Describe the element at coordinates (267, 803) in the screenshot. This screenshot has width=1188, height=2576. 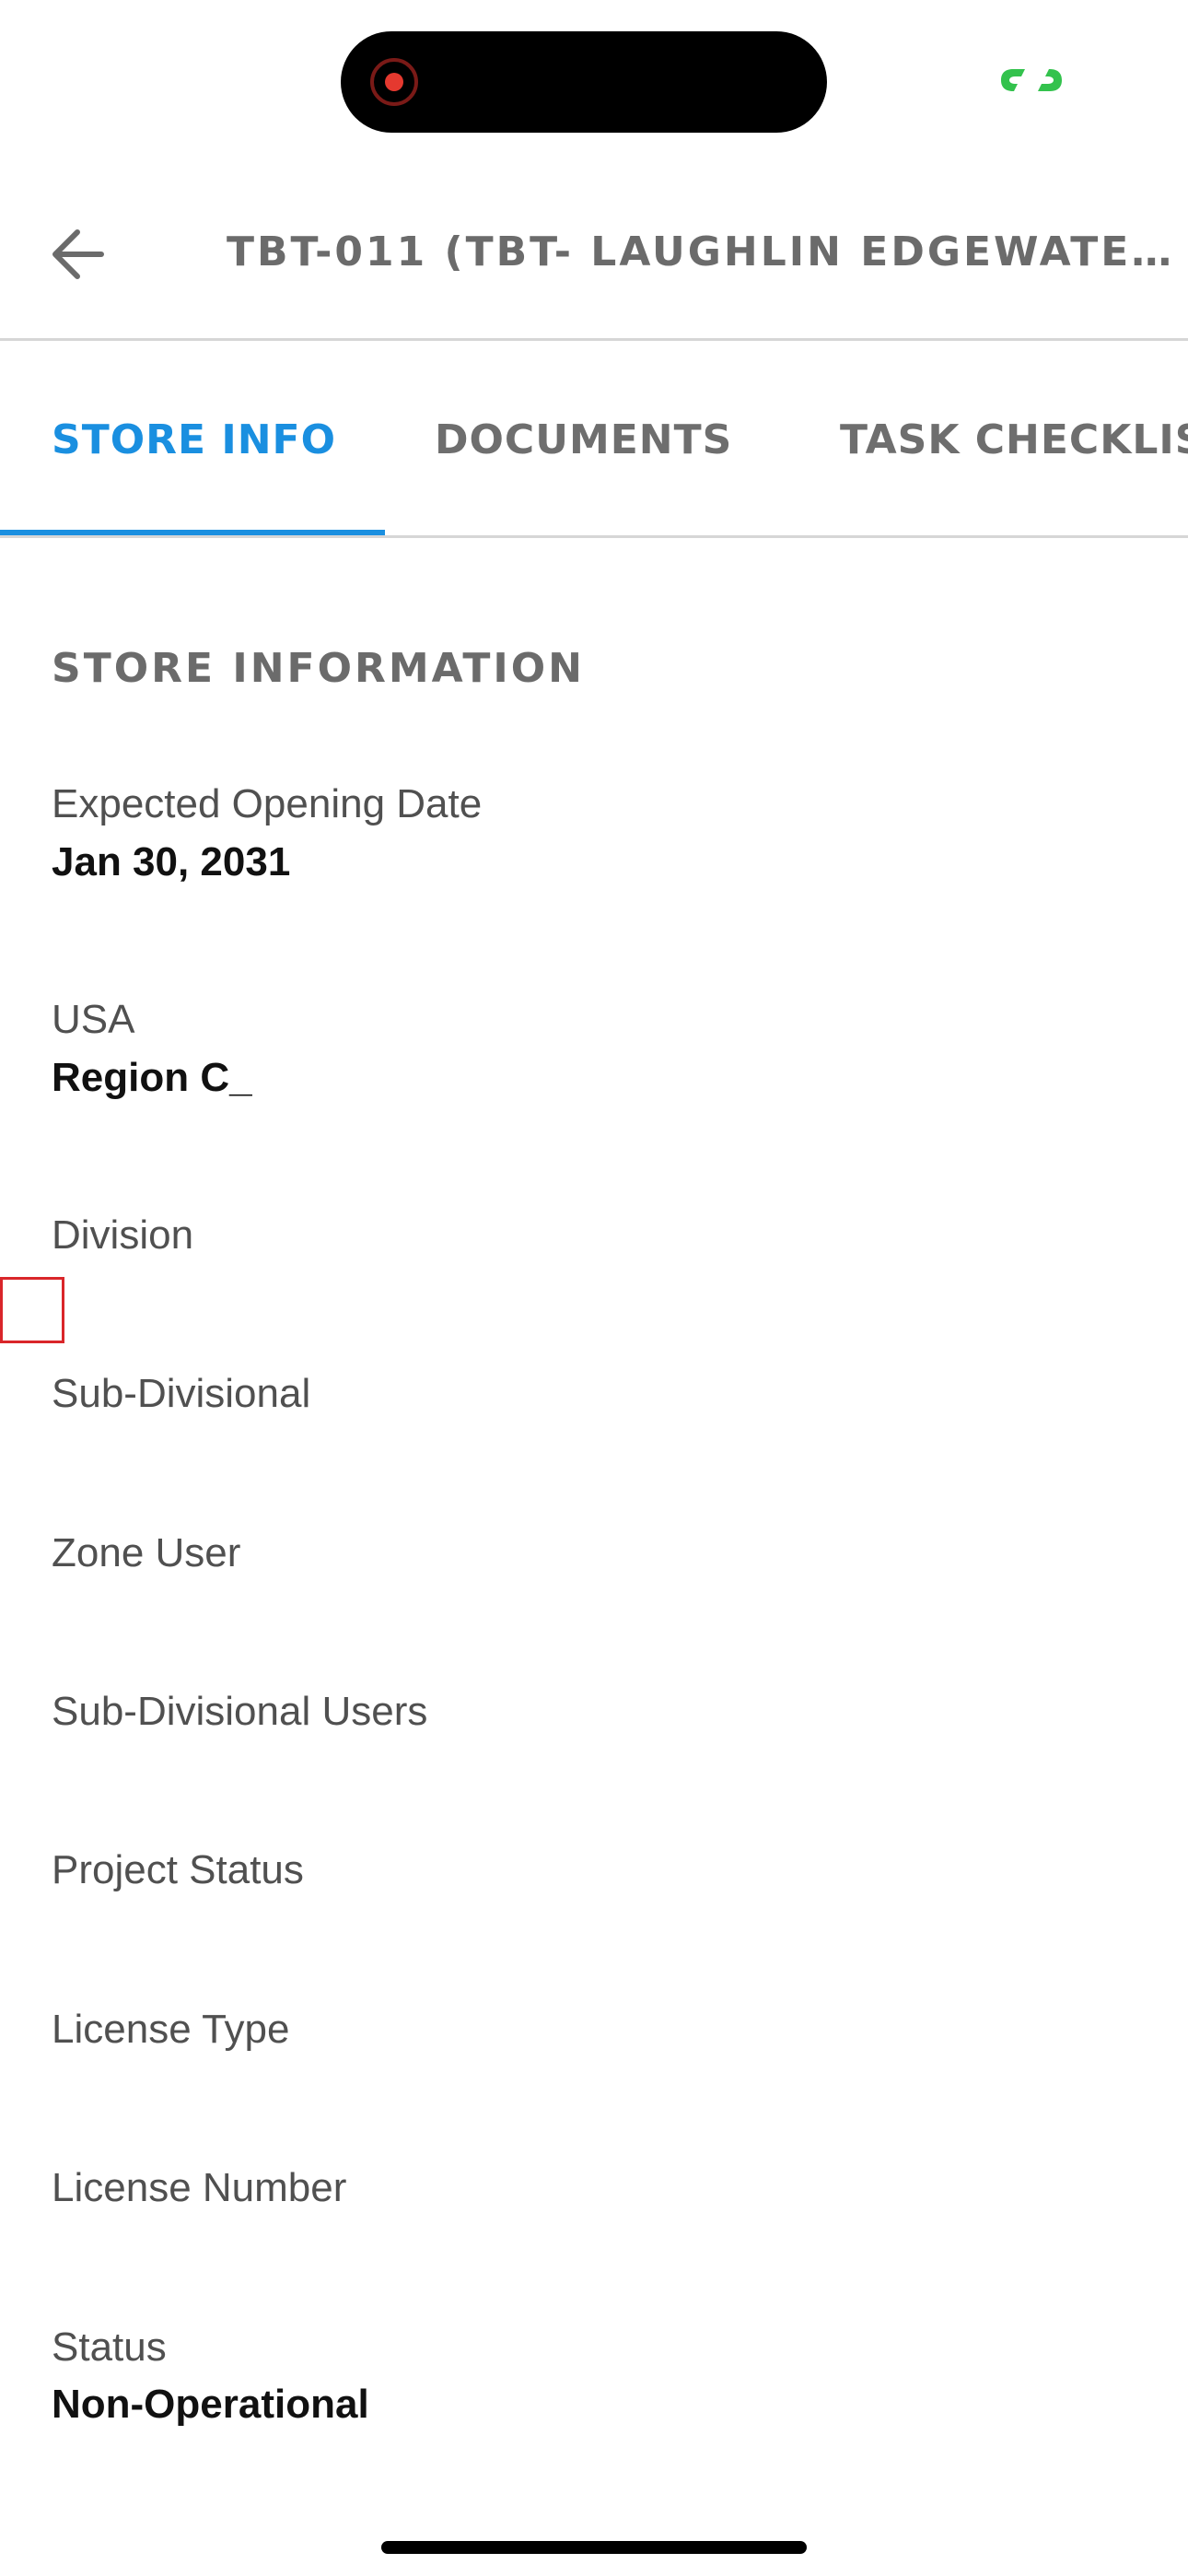
I see `field-label-expected-opening-date: Expected Opening Date` at that location.